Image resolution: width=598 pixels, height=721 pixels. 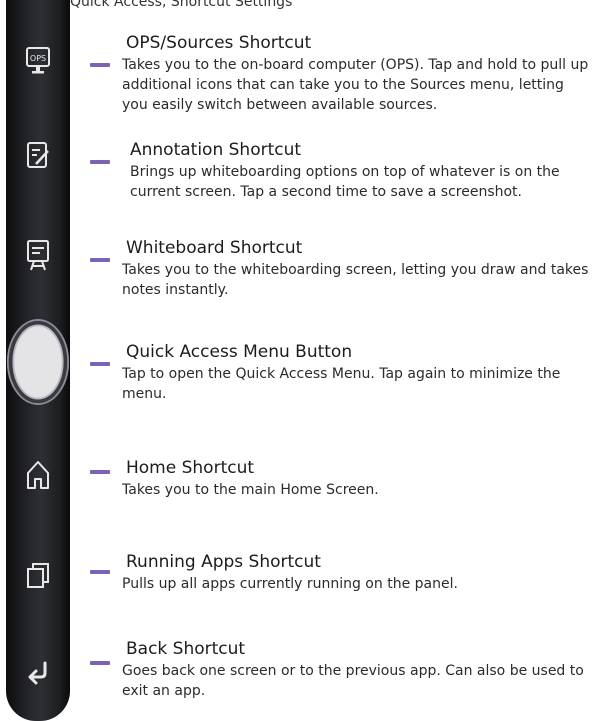 What do you see at coordinates (190, 468) in the screenshot?
I see `entry-title: Home Shortcut` at bounding box center [190, 468].